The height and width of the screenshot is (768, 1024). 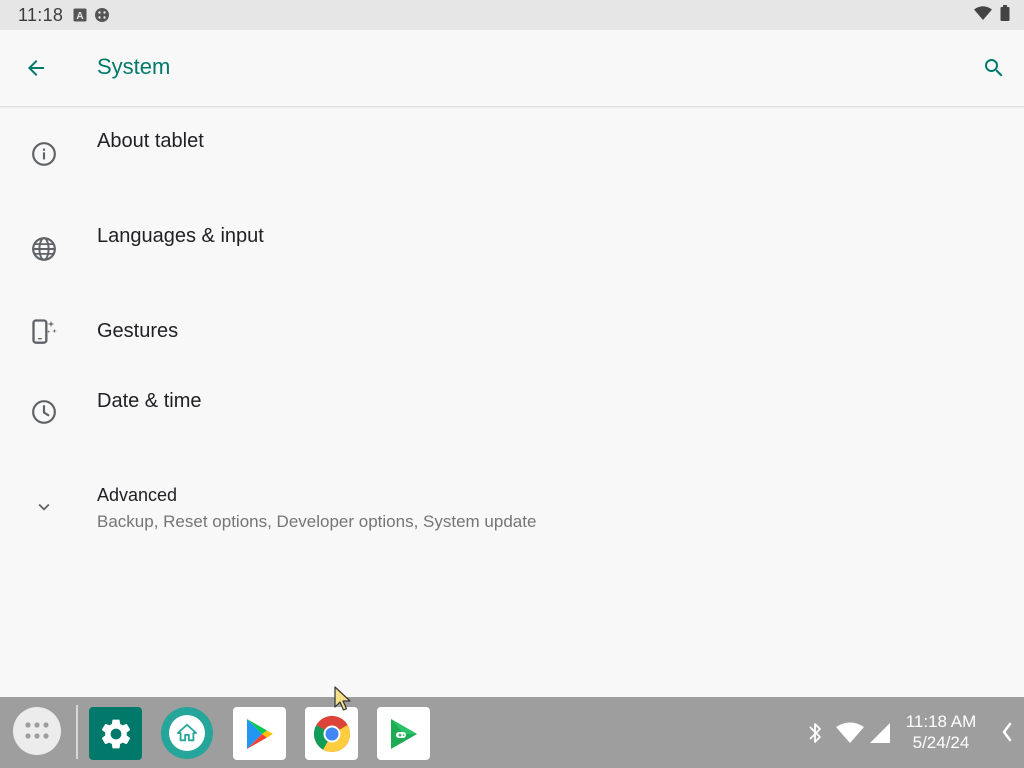 I want to click on home-icon, so click(x=187, y=732).